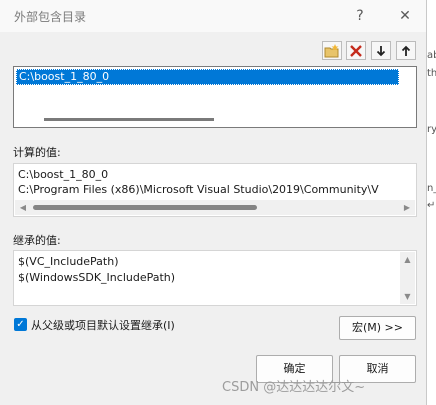 This screenshot has height=405, width=436. What do you see at coordinates (431, 188) in the screenshot?
I see `background-text: n_` at bounding box center [431, 188].